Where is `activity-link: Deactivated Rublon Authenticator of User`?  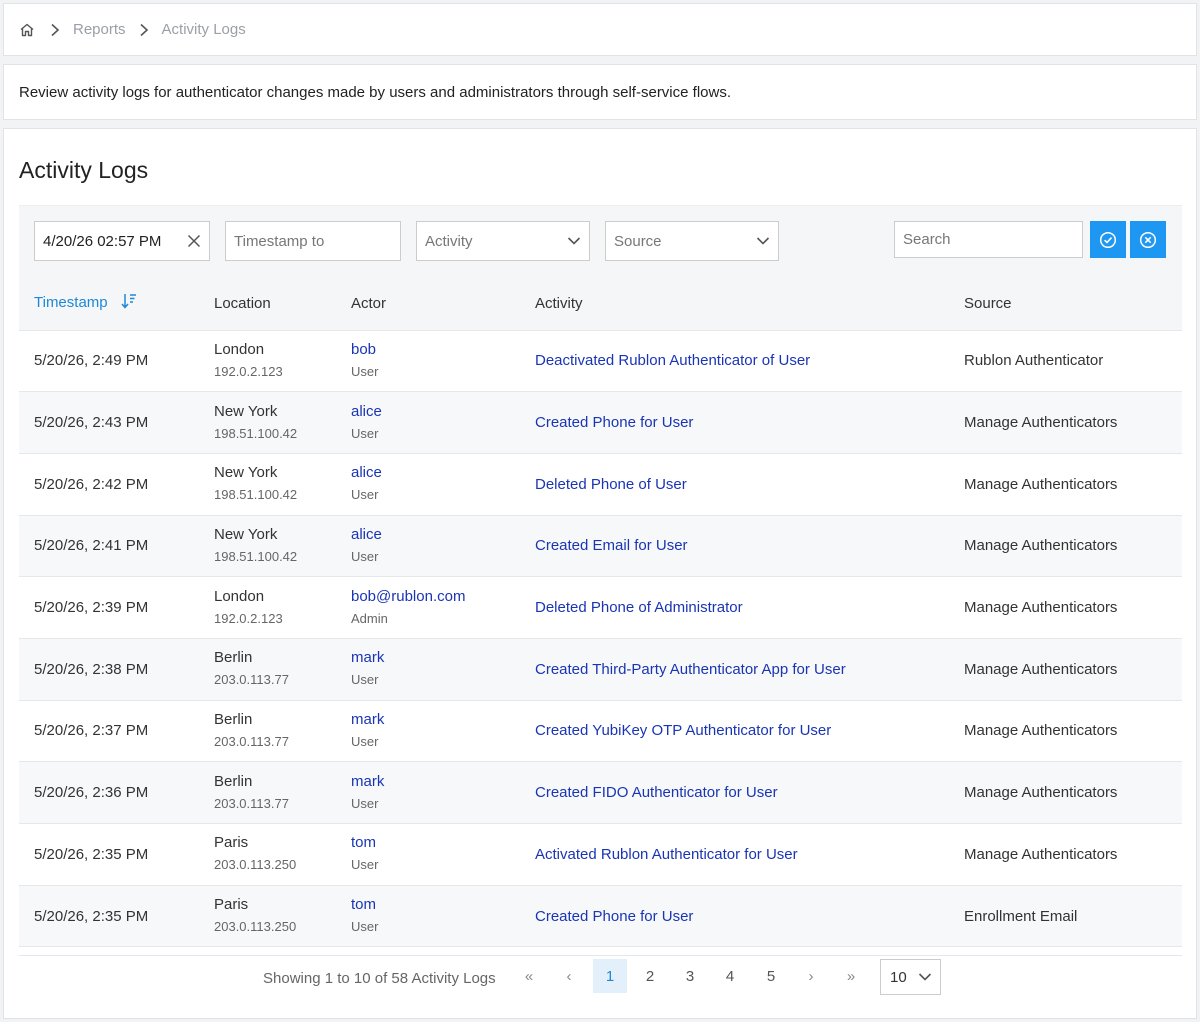
activity-link: Deactivated Rublon Authenticator of User is located at coordinates (672, 360).